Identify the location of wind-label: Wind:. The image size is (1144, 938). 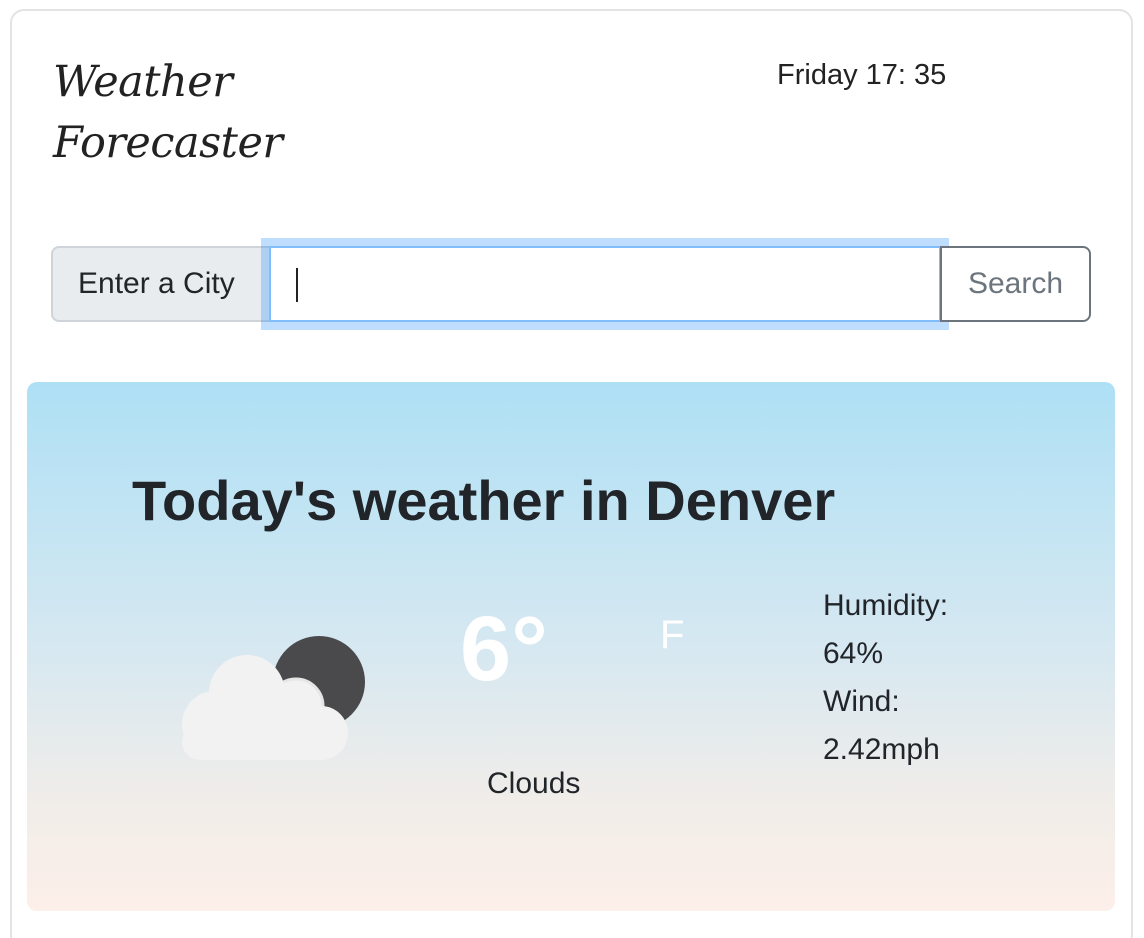
(861, 701).